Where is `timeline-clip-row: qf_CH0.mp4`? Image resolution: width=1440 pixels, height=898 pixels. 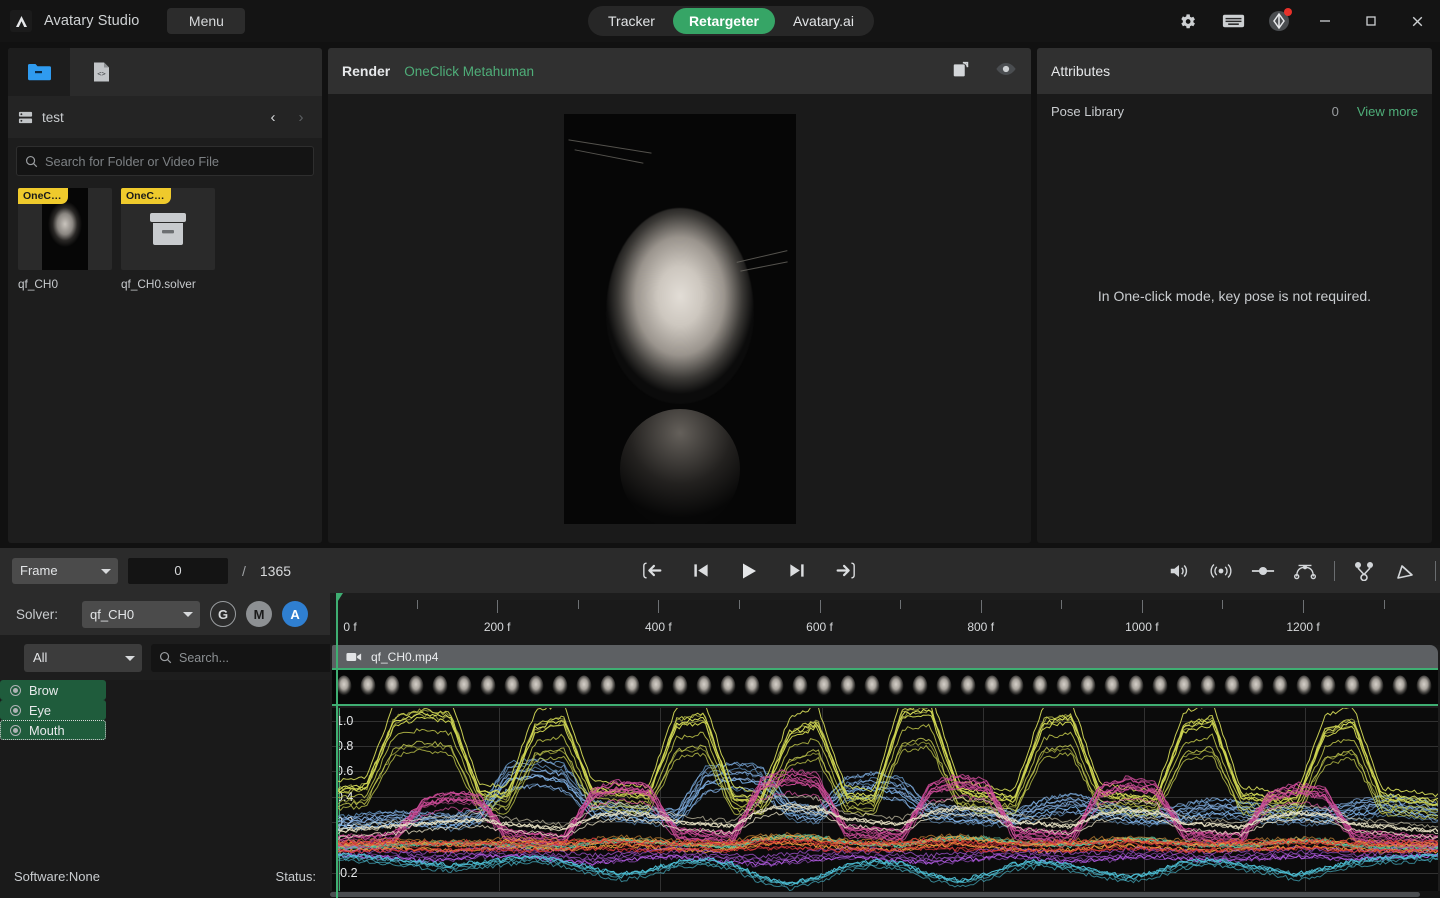
timeline-clip-row: qf_CH0.mp4 is located at coordinates (885, 656).